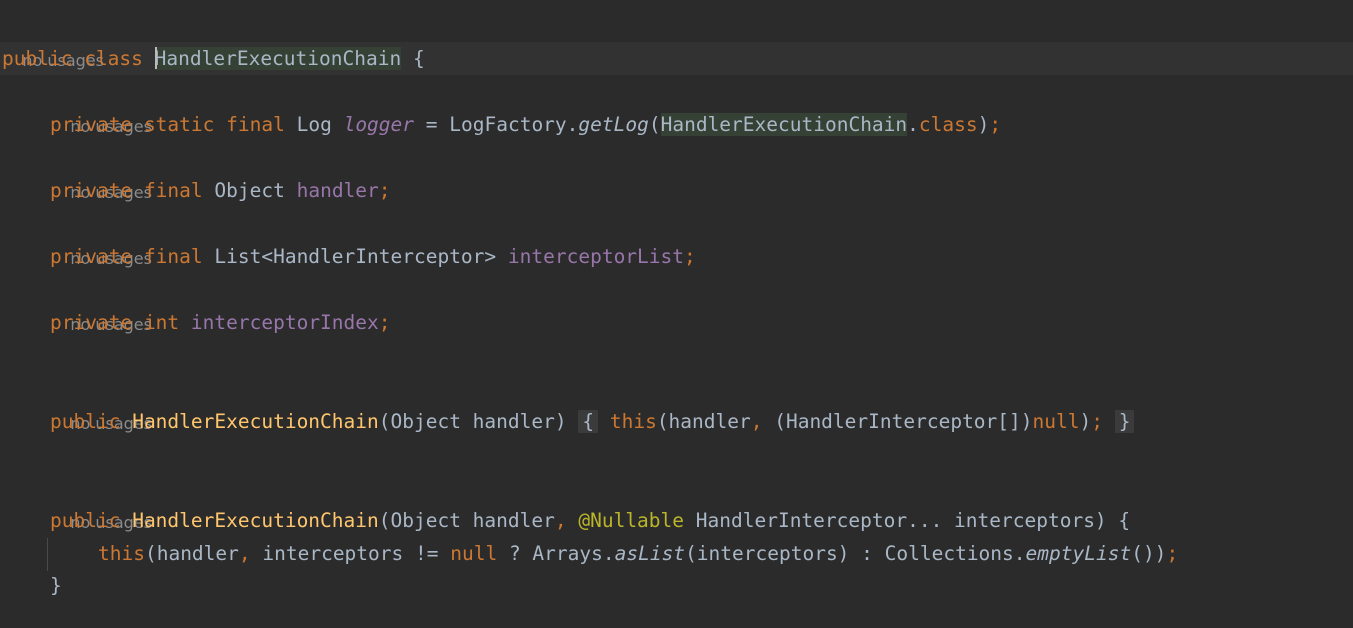  What do you see at coordinates (596, 256) in the screenshot?
I see `field-interceptorlist: interceptorList` at bounding box center [596, 256].